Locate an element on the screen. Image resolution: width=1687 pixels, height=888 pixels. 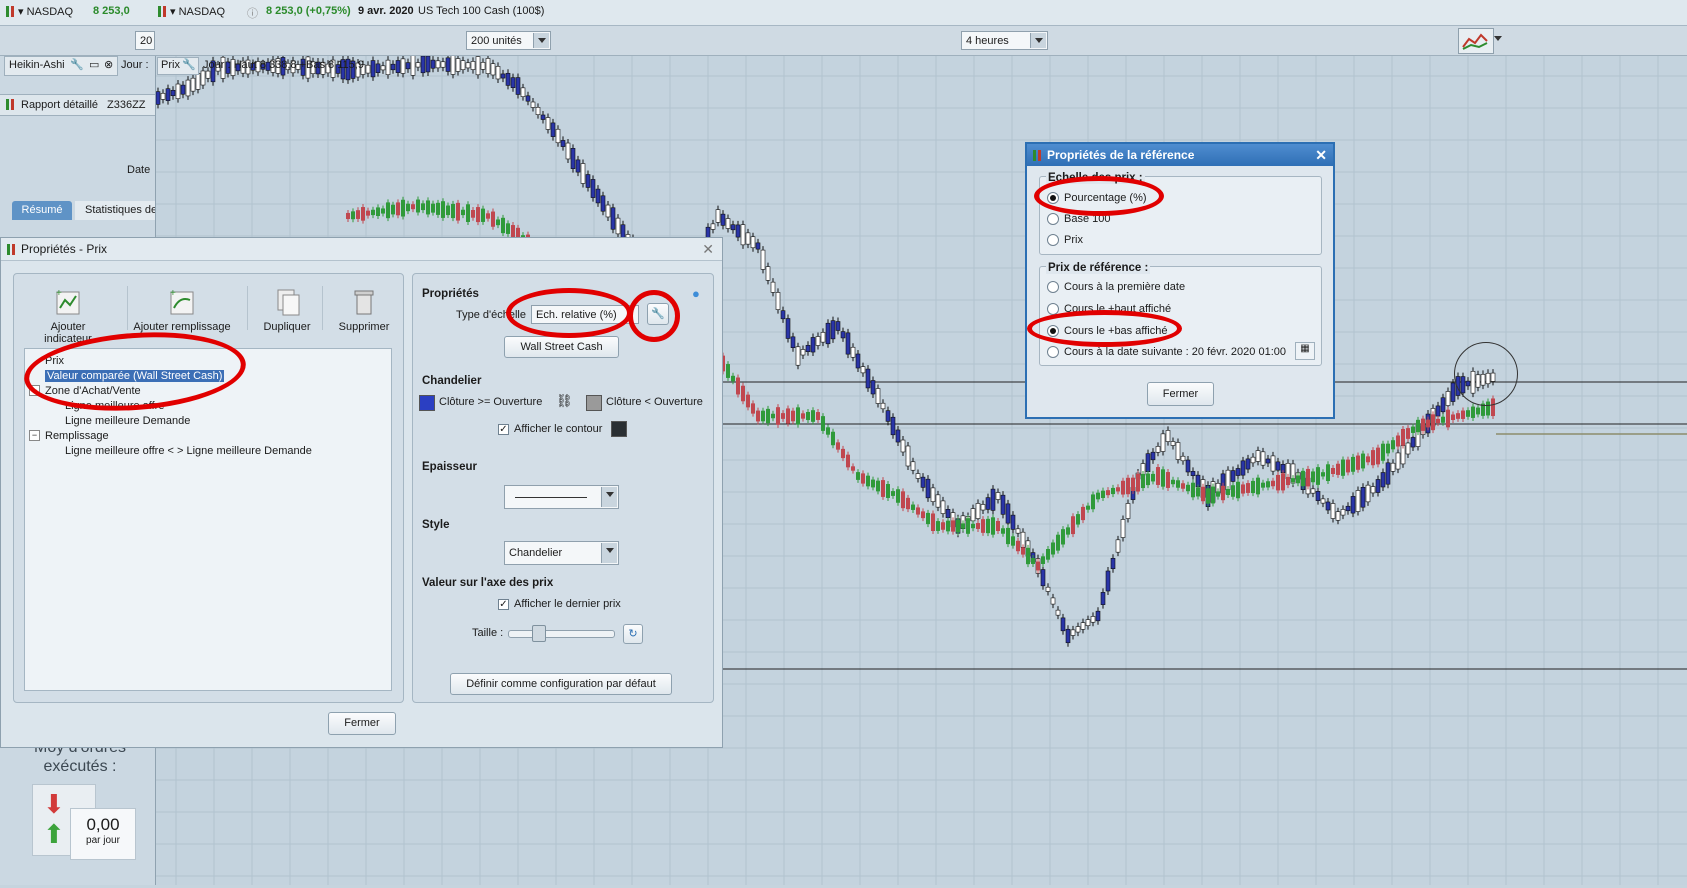
duplicate-button: Dupliquer is located at coordinates (287, 309).